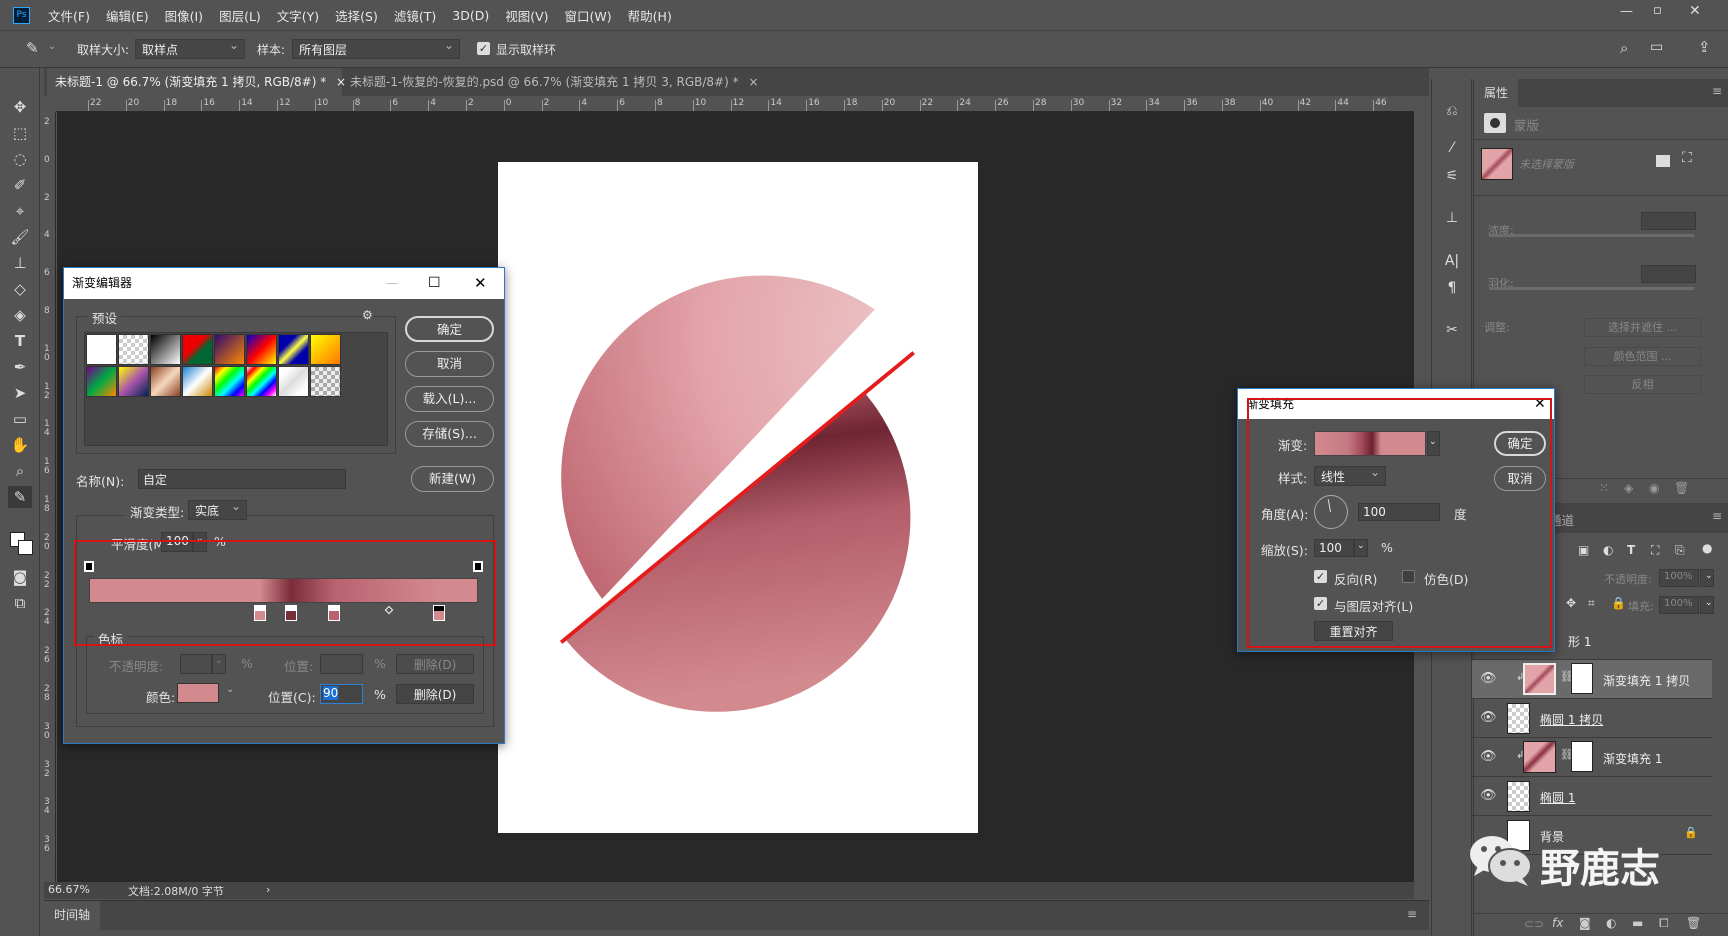  Describe the element at coordinates (1624, 48) in the screenshot. I see `search-icon: ⌕` at that location.